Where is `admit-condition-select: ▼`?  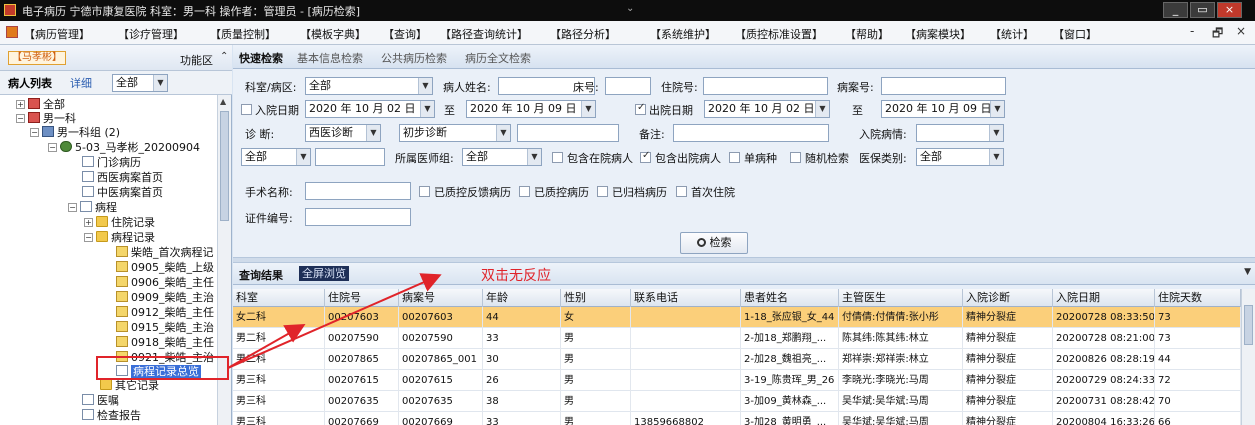 admit-condition-select: ▼ is located at coordinates (960, 133).